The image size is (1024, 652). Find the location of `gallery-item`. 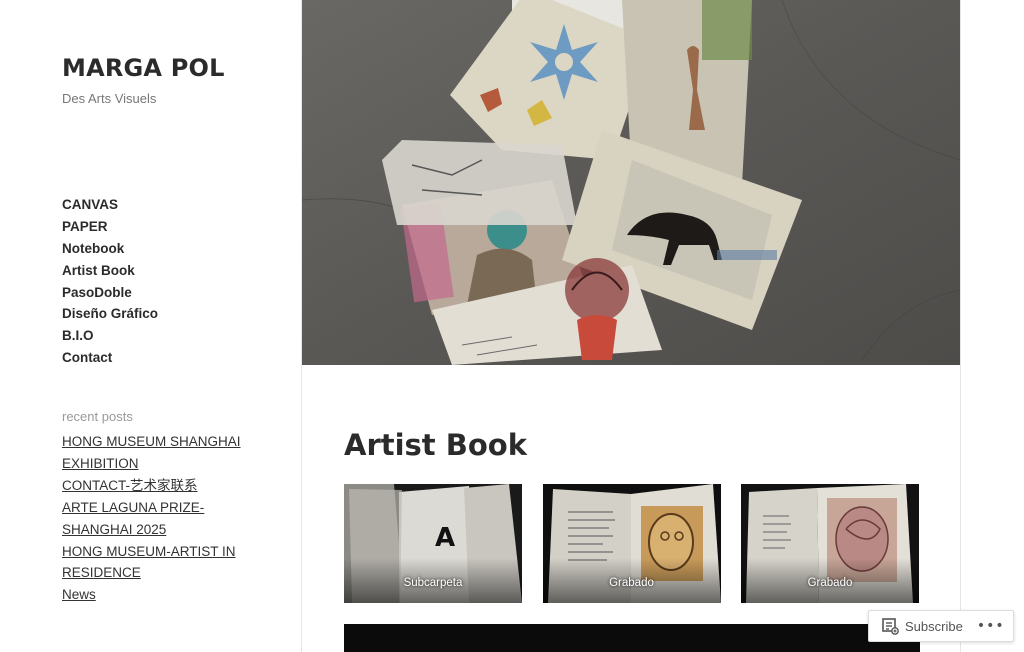

gallery-item is located at coordinates (632, 638).